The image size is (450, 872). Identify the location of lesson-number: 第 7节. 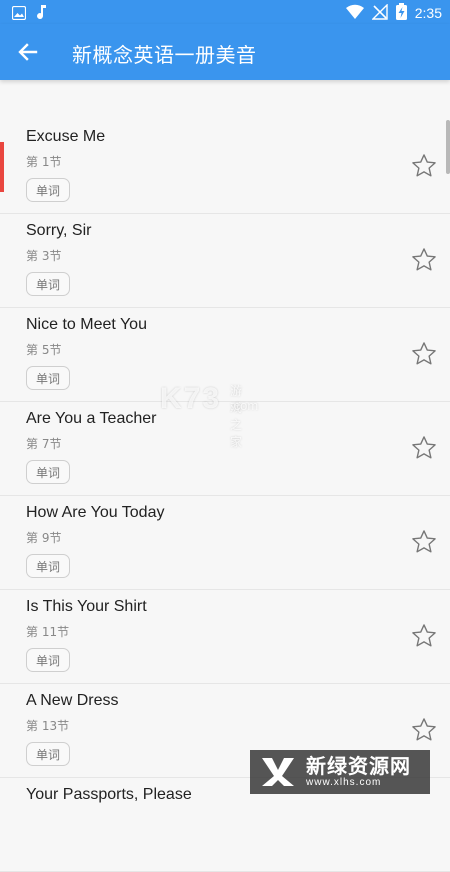
(44, 444).